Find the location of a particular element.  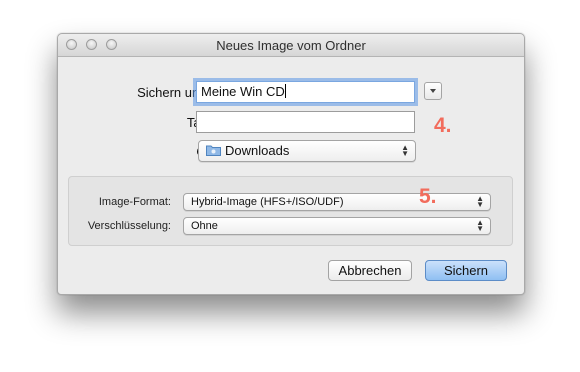

annotation-step-5: 5. is located at coordinates (428, 196).